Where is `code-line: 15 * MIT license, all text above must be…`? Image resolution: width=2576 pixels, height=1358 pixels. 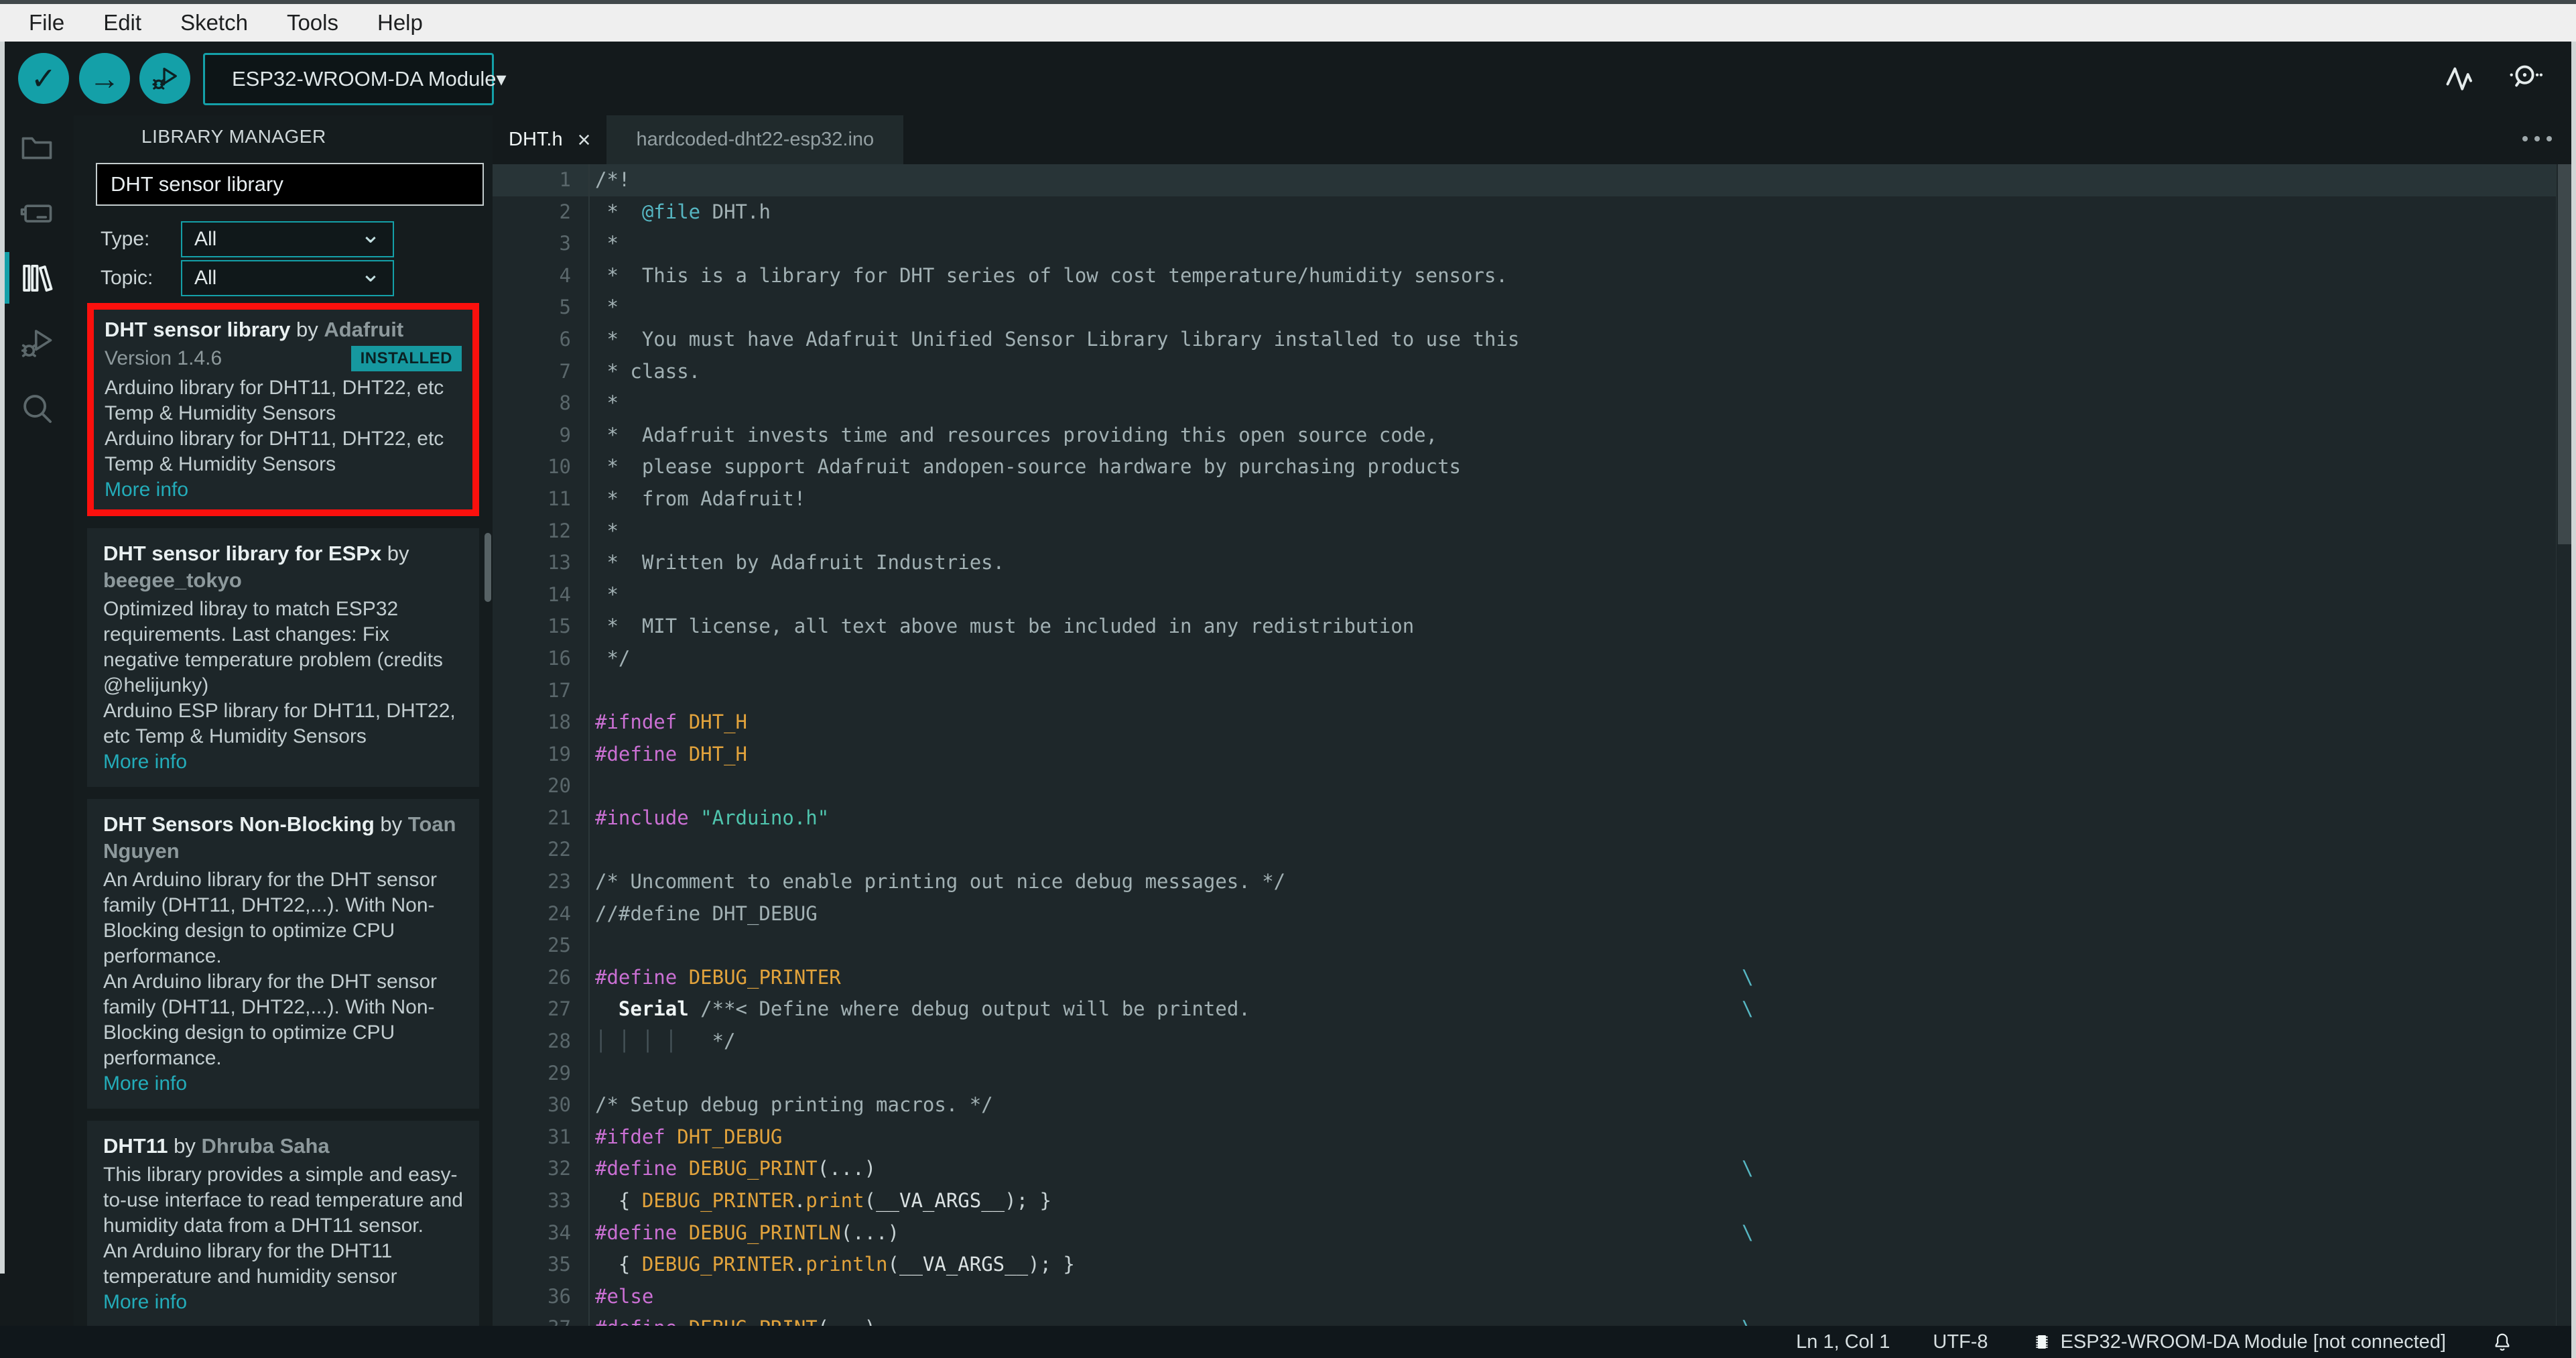
code-line: 15 * MIT license, all text above must be… is located at coordinates (1524, 627).